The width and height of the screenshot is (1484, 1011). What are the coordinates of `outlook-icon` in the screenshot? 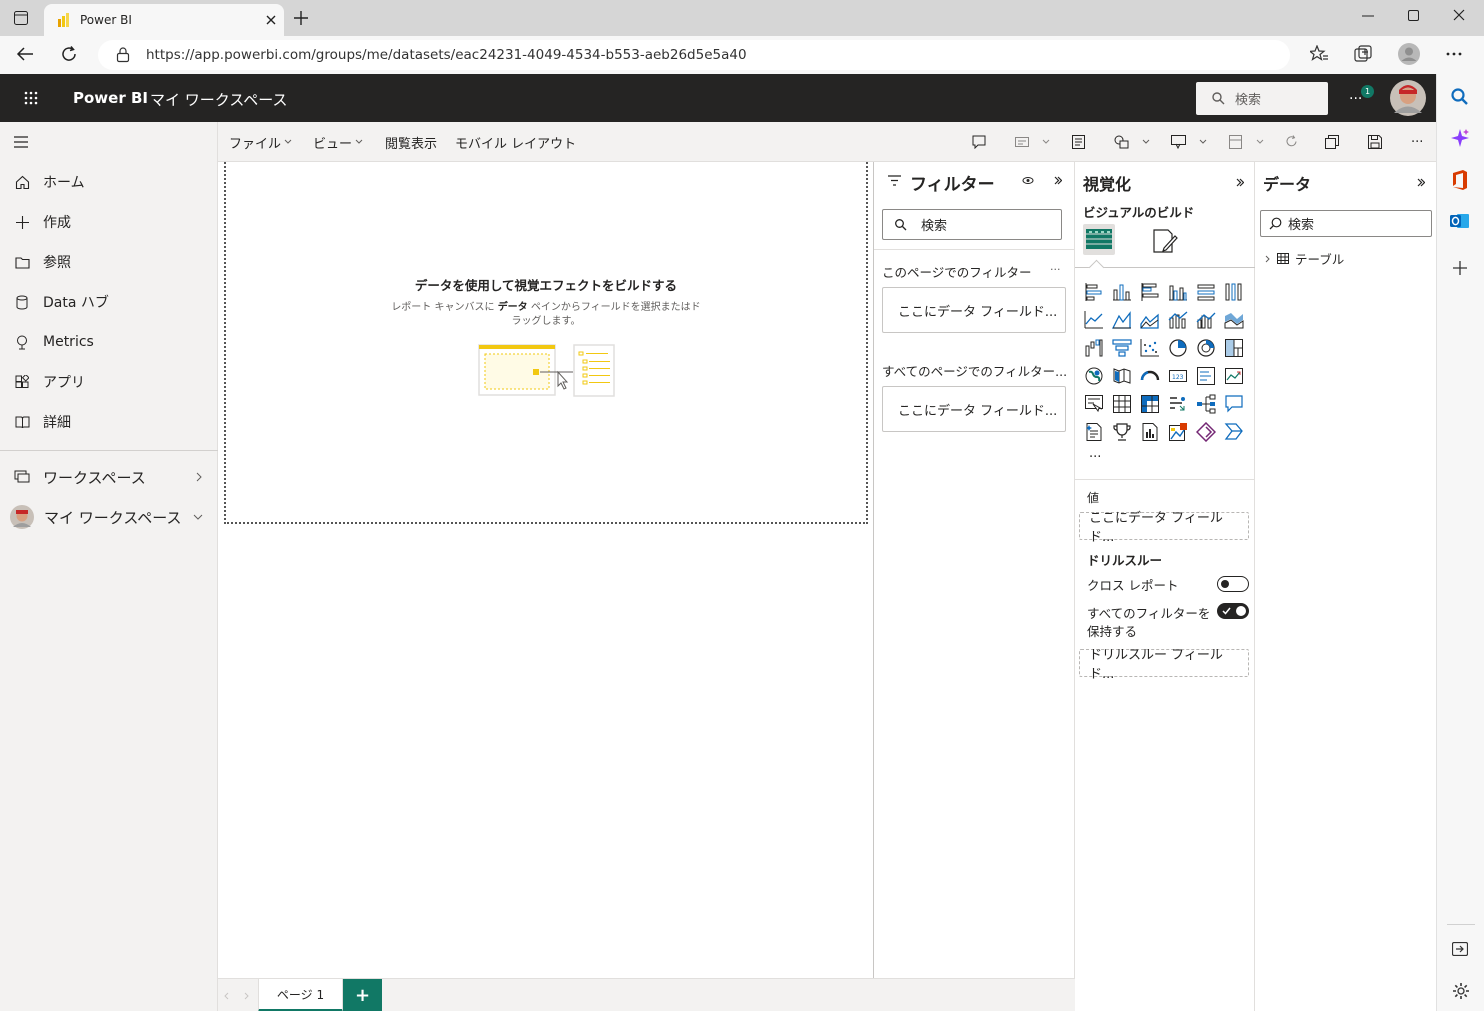 It's located at (1460, 221).